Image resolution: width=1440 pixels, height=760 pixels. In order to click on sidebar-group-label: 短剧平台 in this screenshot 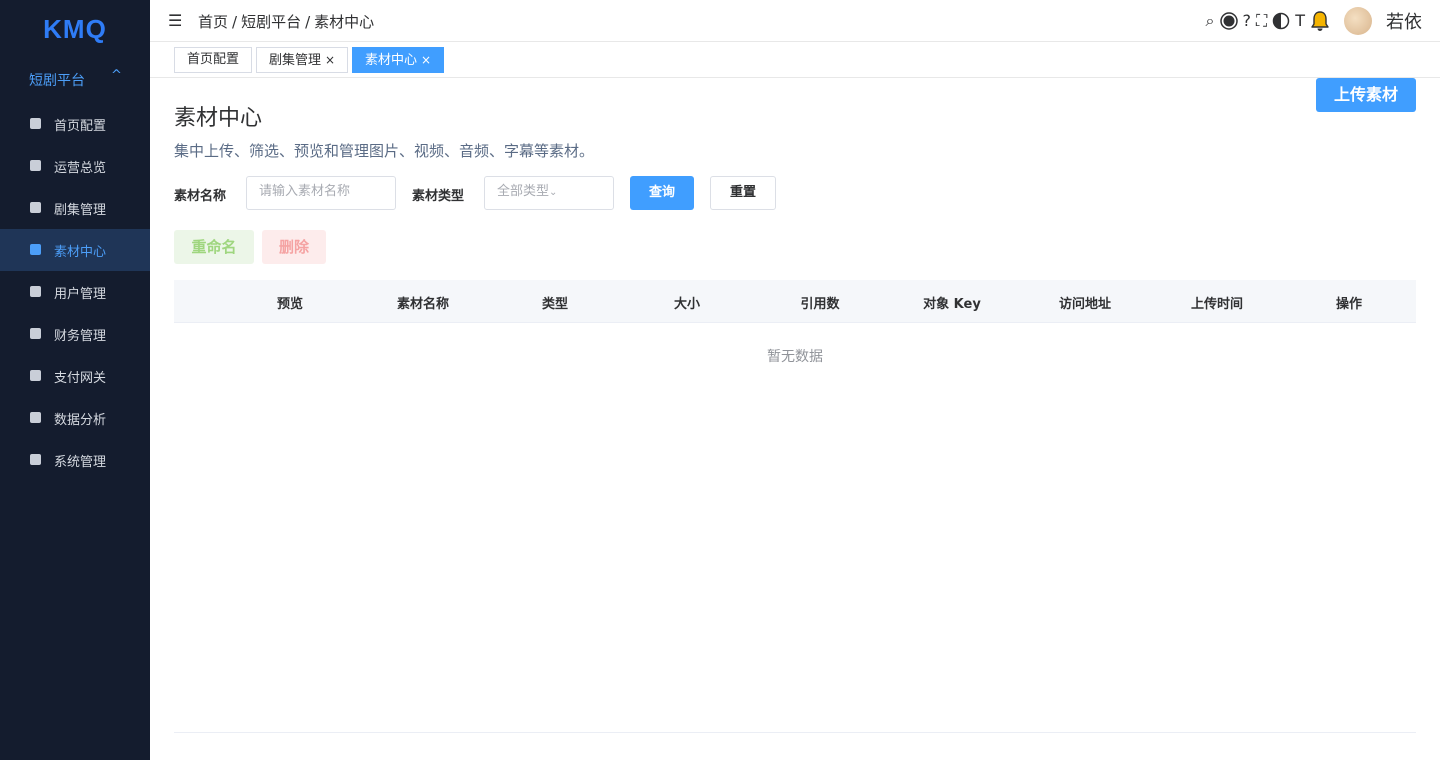, I will do `click(57, 81)`.